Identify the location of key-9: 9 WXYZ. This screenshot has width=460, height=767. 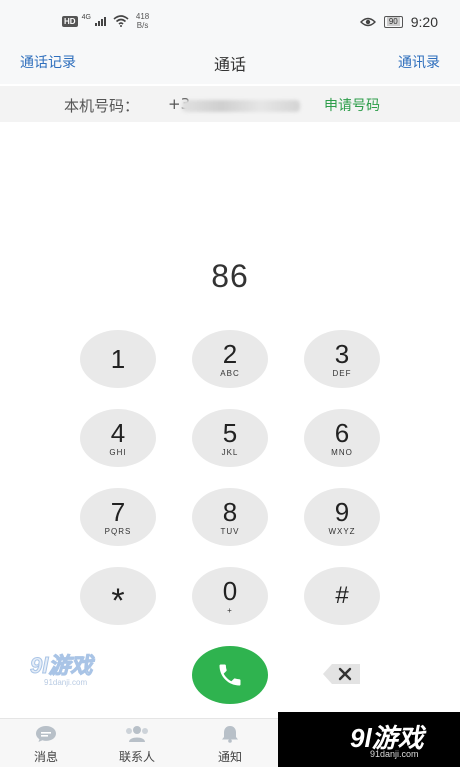
(342, 517).